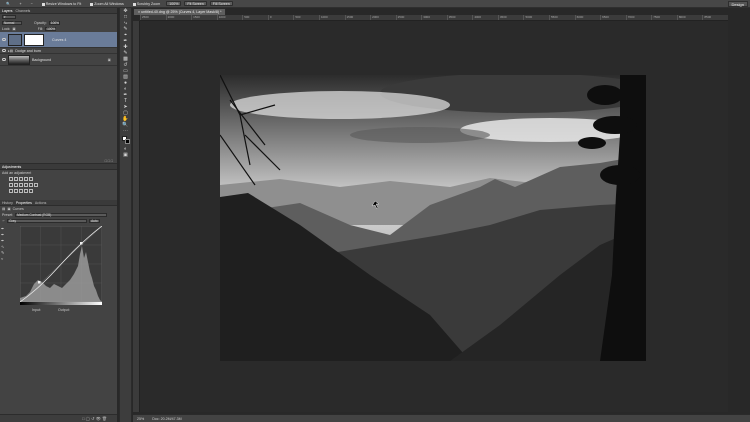 The height and width of the screenshot is (422, 750). I want to click on fit-screen-button: Fit Screen, so click(195, 3).